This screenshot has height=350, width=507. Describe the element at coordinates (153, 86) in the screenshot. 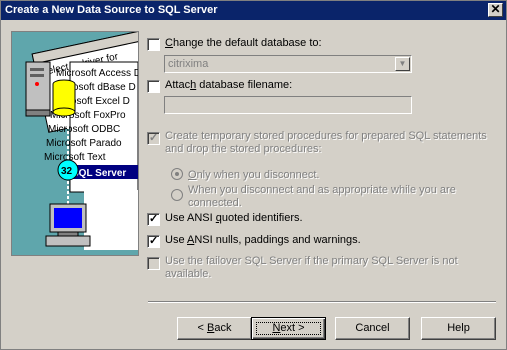

I see `attach-db-checkbox` at that location.